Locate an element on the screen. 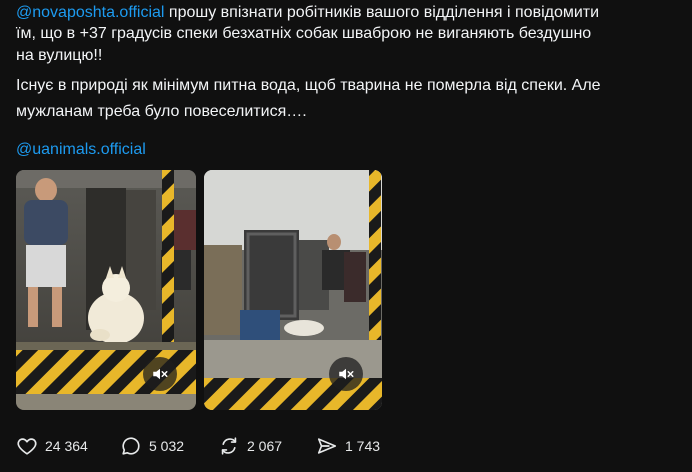 The image size is (692, 472). like-button: 24 364 is located at coordinates (52, 446).